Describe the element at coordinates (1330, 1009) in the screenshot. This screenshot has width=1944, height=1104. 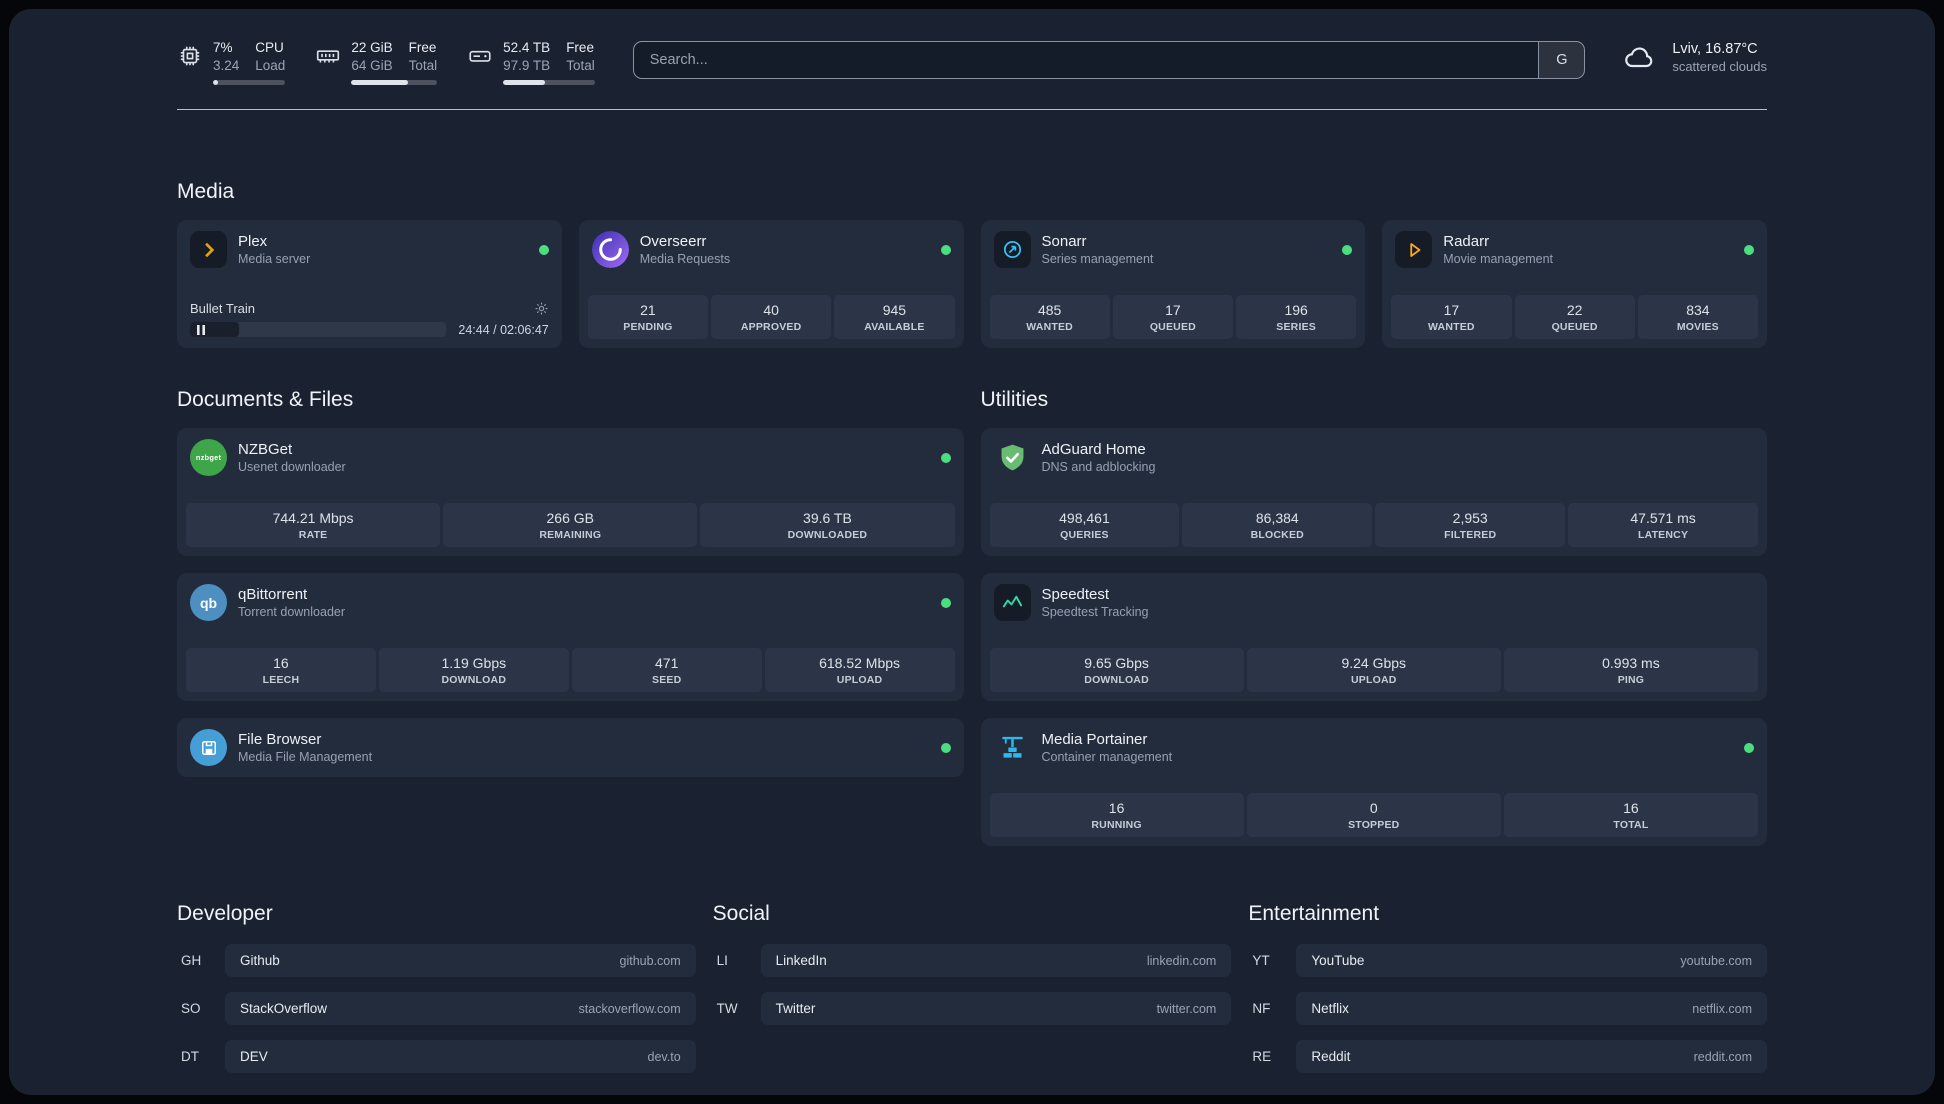
I see `bookmark-name: Netflix` at that location.